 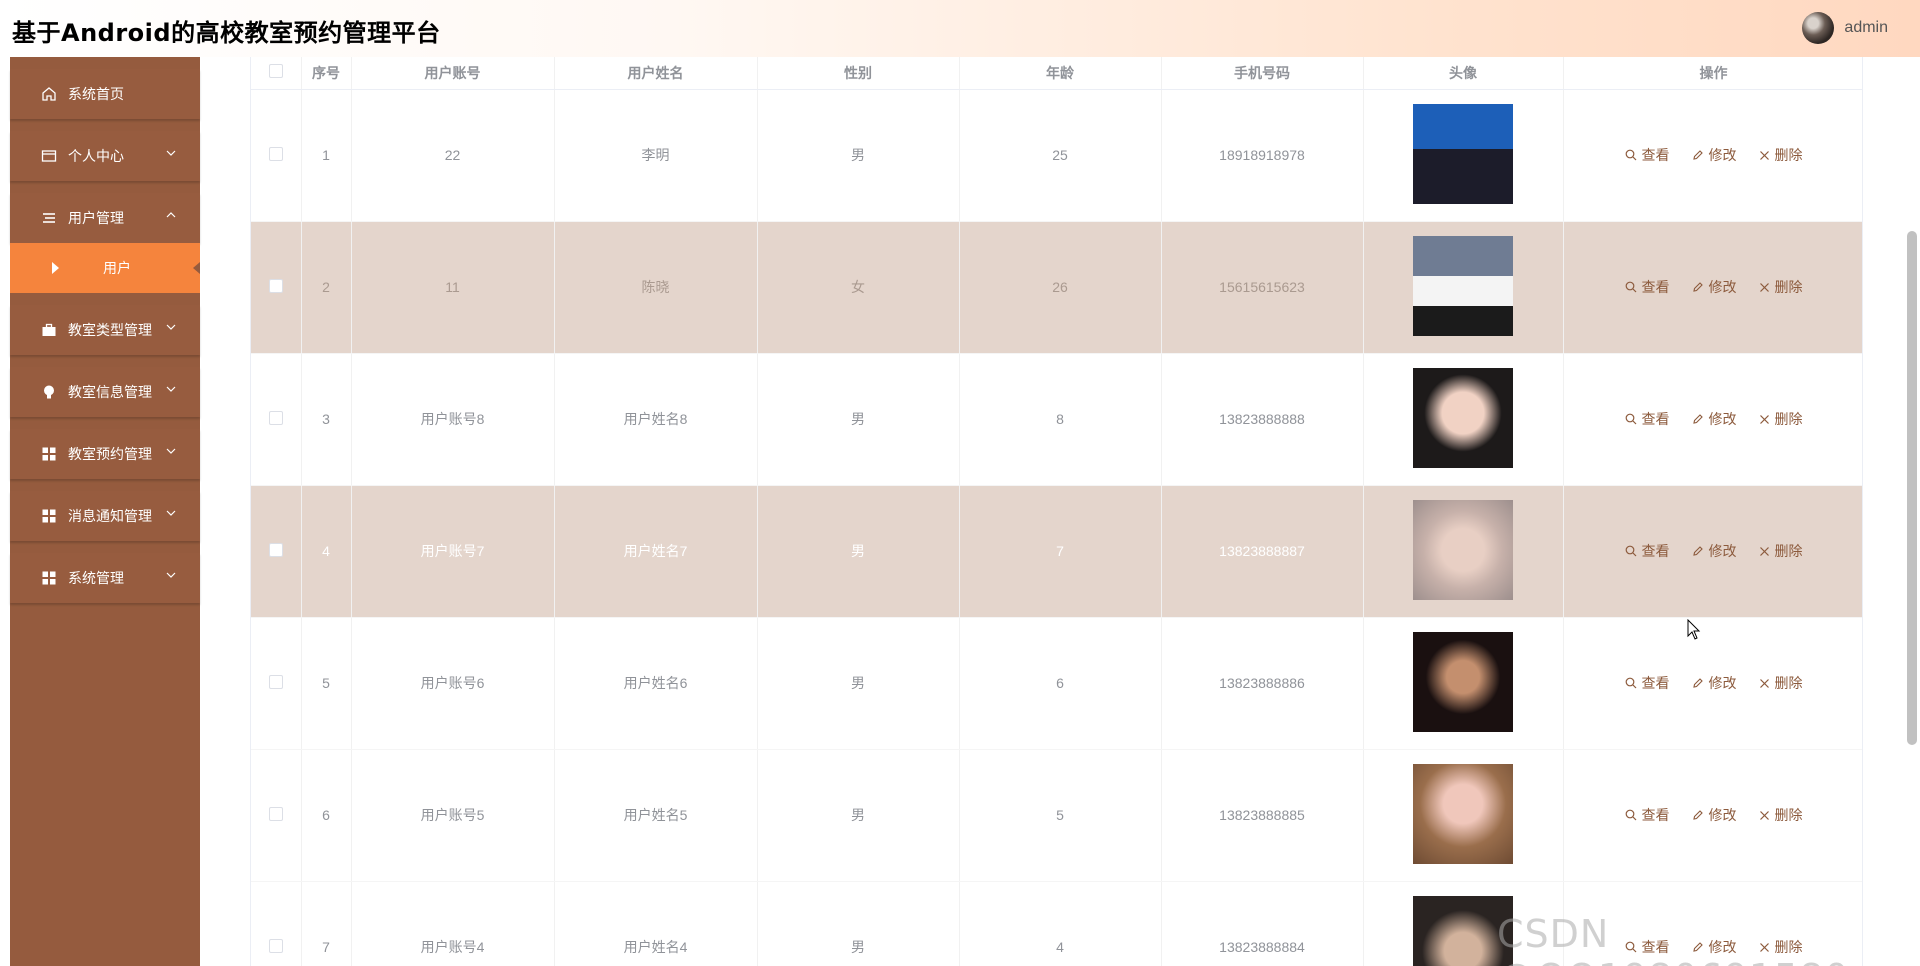 What do you see at coordinates (105, 268) in the screenshot?
I see `sidebar-subitem-user: 用户` at bounding box center [105, 268].